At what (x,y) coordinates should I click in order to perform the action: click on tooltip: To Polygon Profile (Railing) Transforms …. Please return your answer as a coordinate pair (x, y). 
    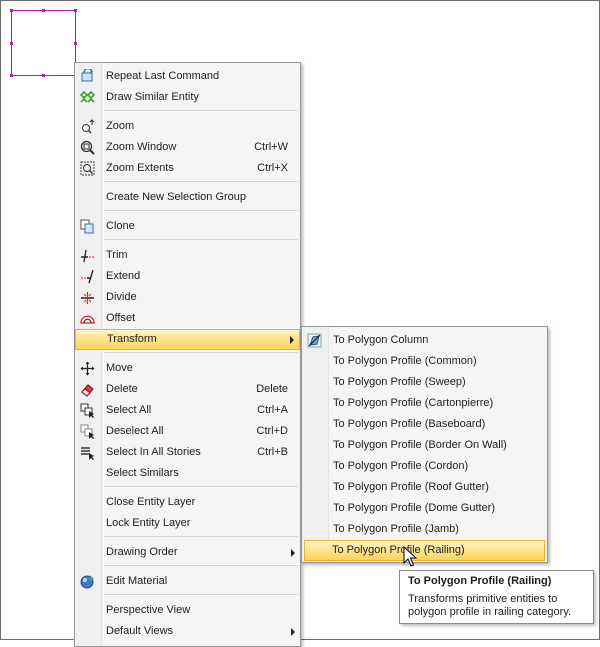
    Looking at the image, I should click on (496, 597).